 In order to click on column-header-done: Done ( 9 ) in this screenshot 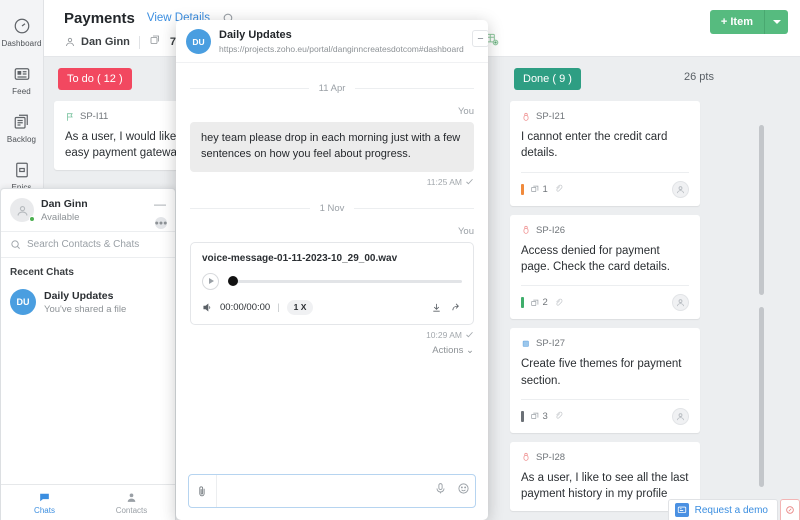, I will do `click(605, 79)`.